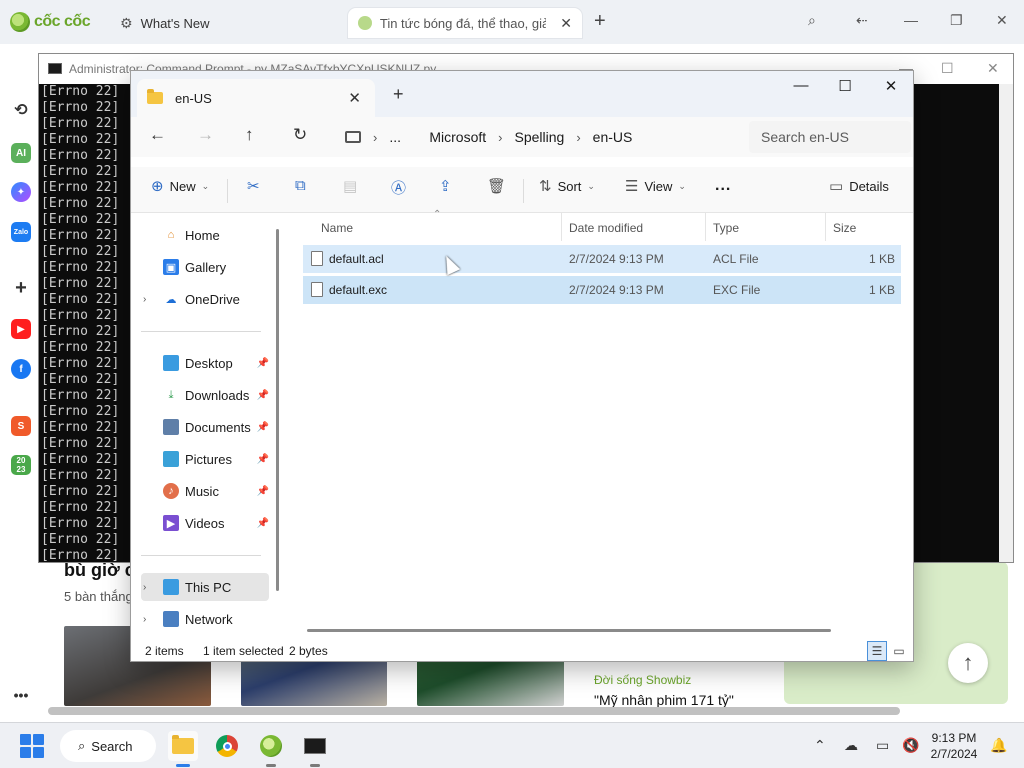  What do you see at coordinates (205, 587) in the screenshot?
I see `nav-item-this-pc: › This PC` at bounding box center [205, 587].